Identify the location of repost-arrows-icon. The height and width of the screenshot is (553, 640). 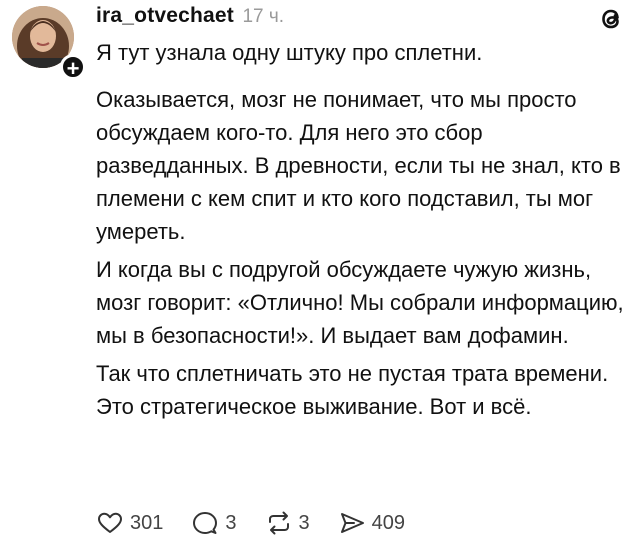
(278, 523).